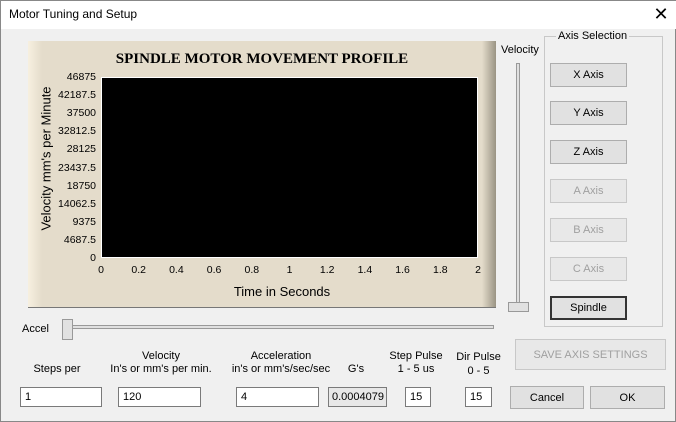 Image resolution: width=676 pixels, height=422 pixels. I want to click on x-tick-label: 1, so click(289, 270).